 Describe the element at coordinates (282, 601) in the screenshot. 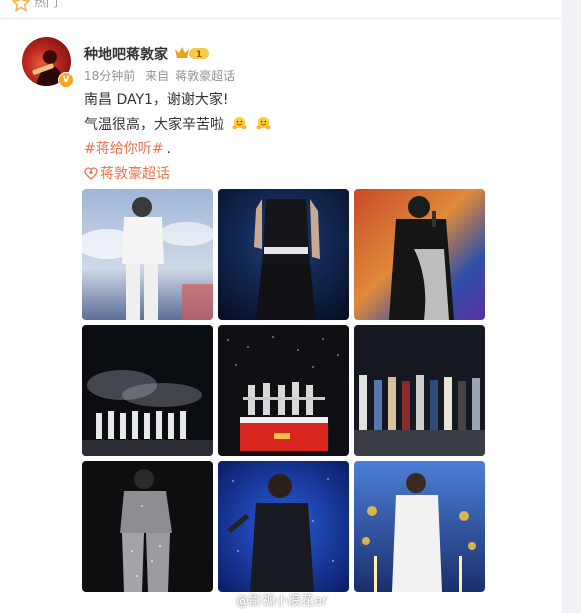

I see `watermark: @影视小浪花er` at that location.